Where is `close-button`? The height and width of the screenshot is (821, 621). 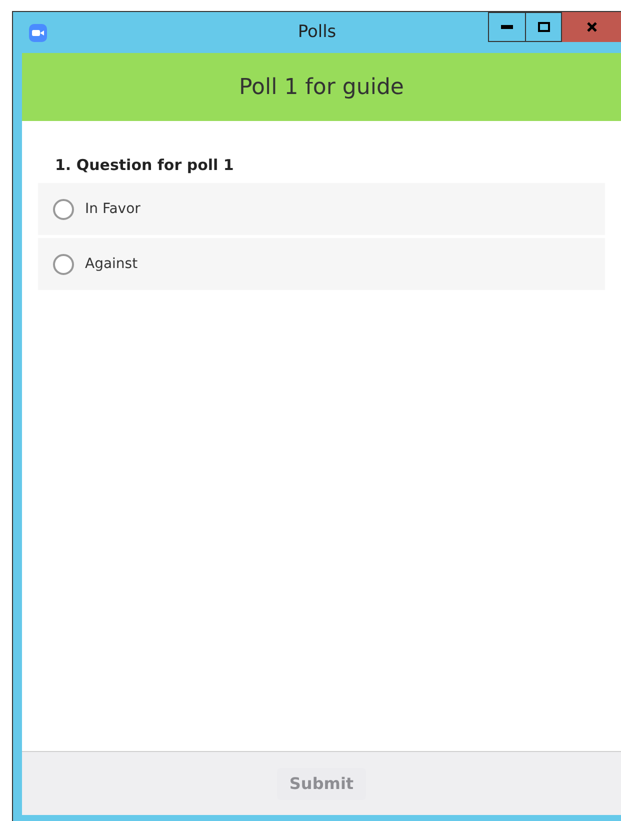
close-button is located at coordinates (591, 27).